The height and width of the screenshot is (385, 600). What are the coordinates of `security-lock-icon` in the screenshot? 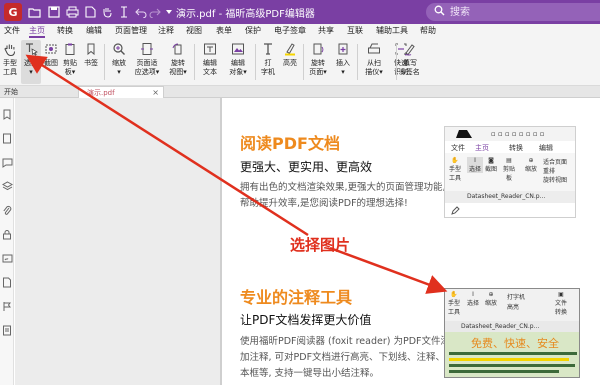 It's located at (7, 234).